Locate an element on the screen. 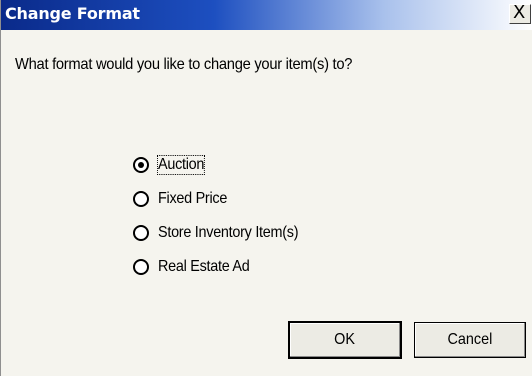 This screenshot has height=376, width=532. option-label-store-inventory: Store Inventory Item(s) is located at coordinates (228, 232).